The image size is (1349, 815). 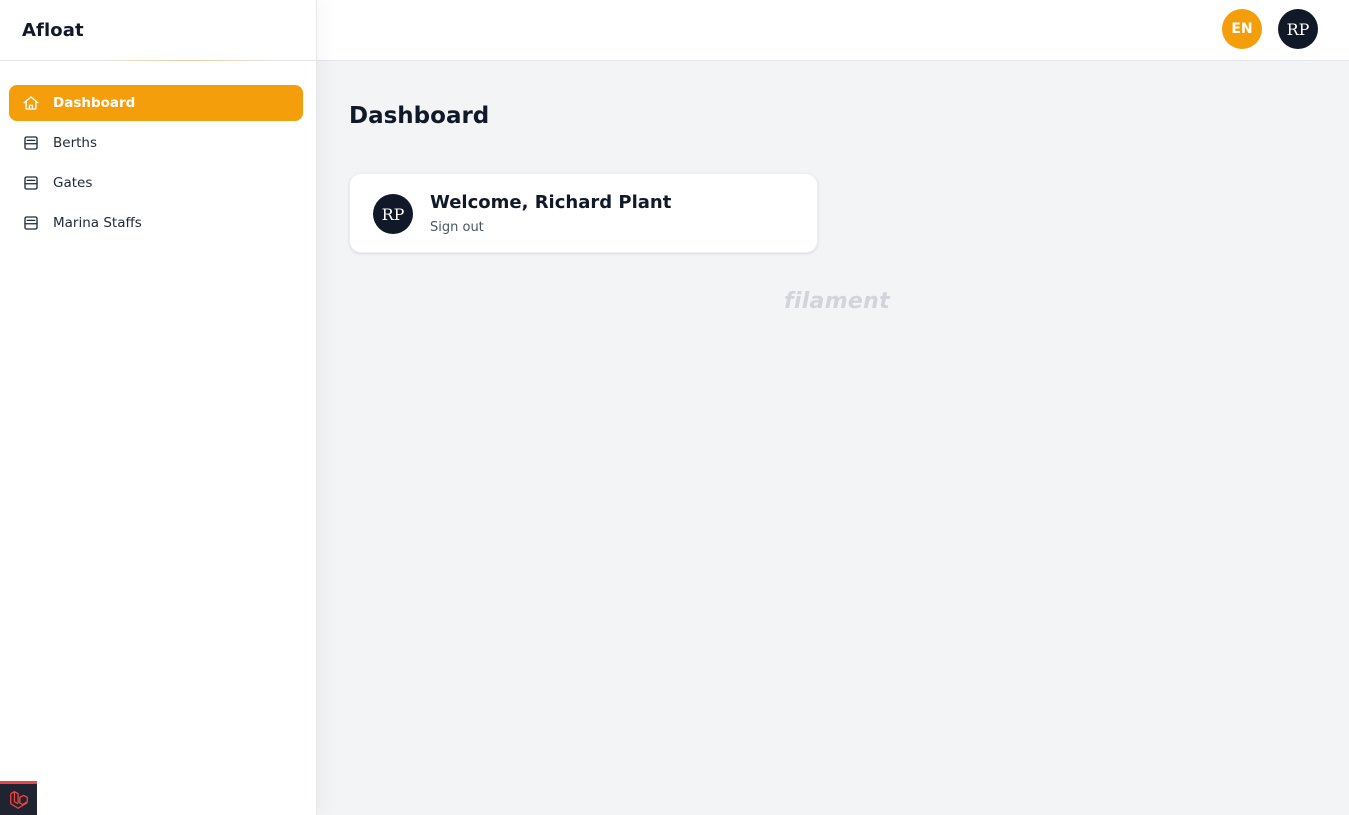 I want to click on sidebar-item-label: Berths, so click(x=75, y=143).